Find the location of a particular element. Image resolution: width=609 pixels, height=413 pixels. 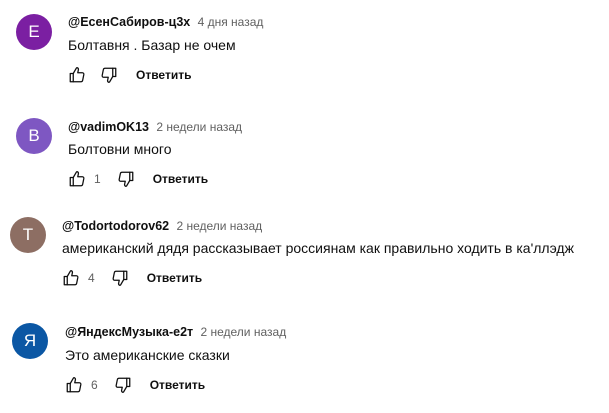

author-name: @ЕсенСабиров-ц3х is located at coordinates (129, 22).